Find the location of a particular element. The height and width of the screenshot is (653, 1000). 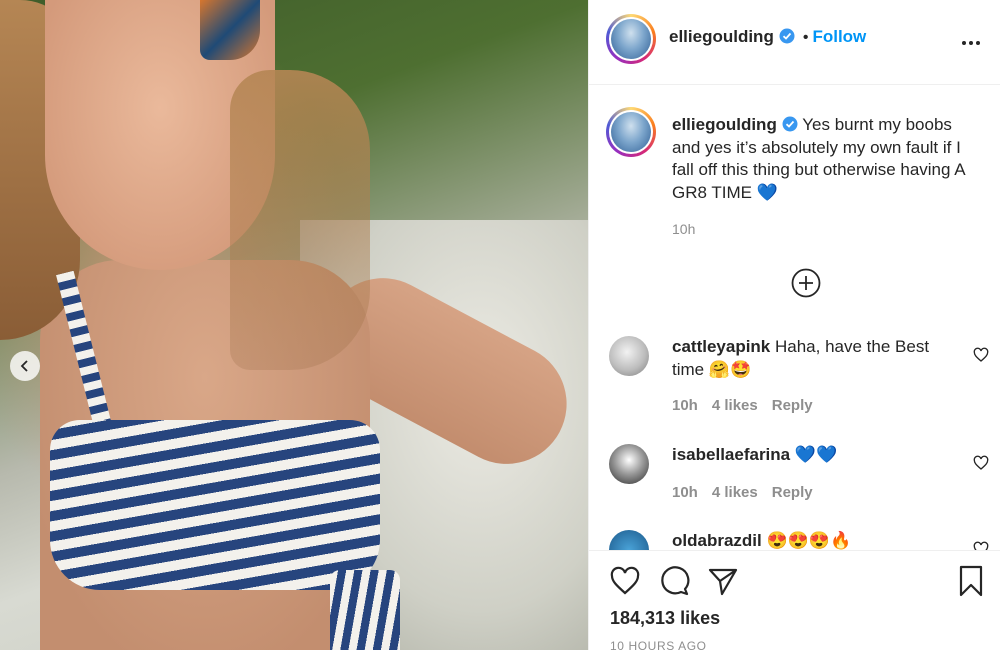

comment-body: oldabrazdil 😍😍😍🔥 is located at coordinates (817, 540).